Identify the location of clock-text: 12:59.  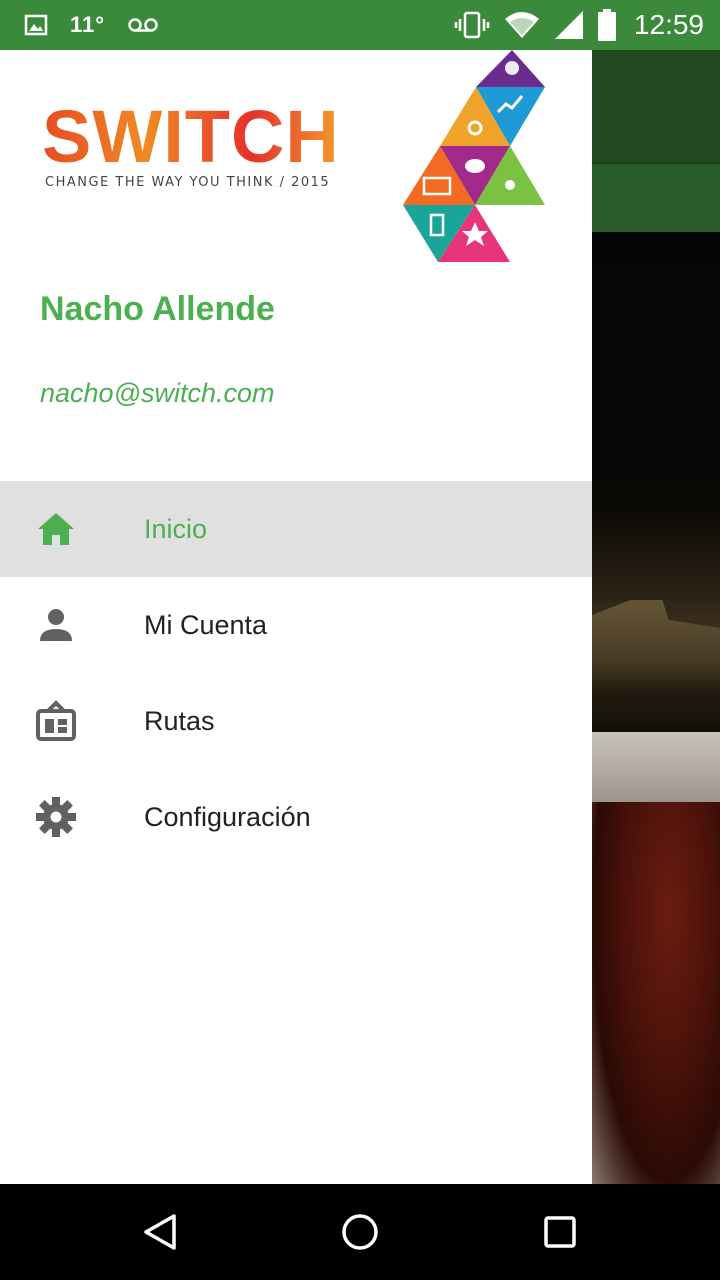
(668, 24).